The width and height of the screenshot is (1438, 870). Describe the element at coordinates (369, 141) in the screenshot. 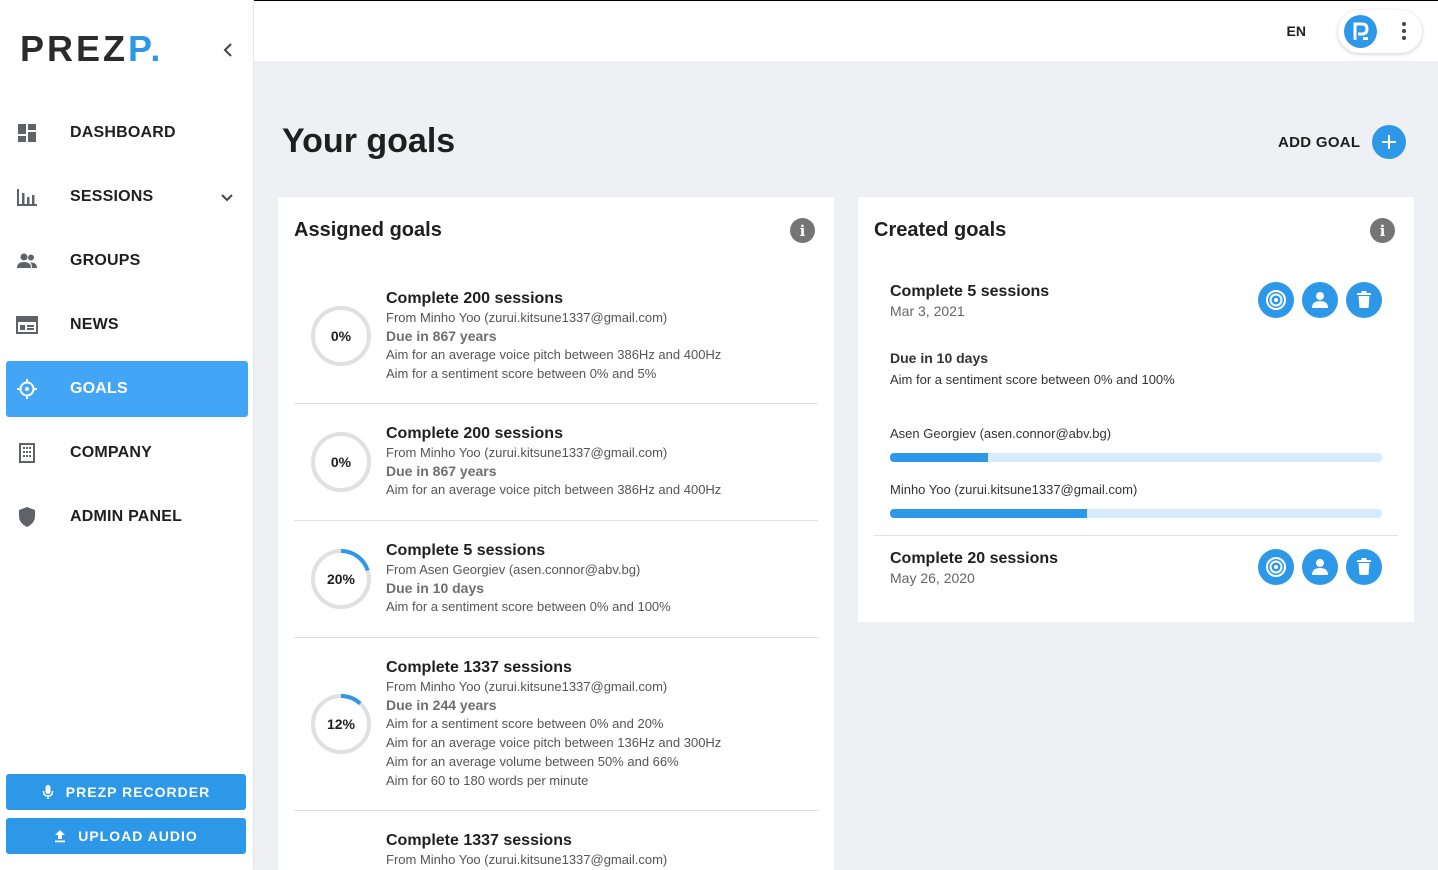

I see `page-title: Your goals` at that location.